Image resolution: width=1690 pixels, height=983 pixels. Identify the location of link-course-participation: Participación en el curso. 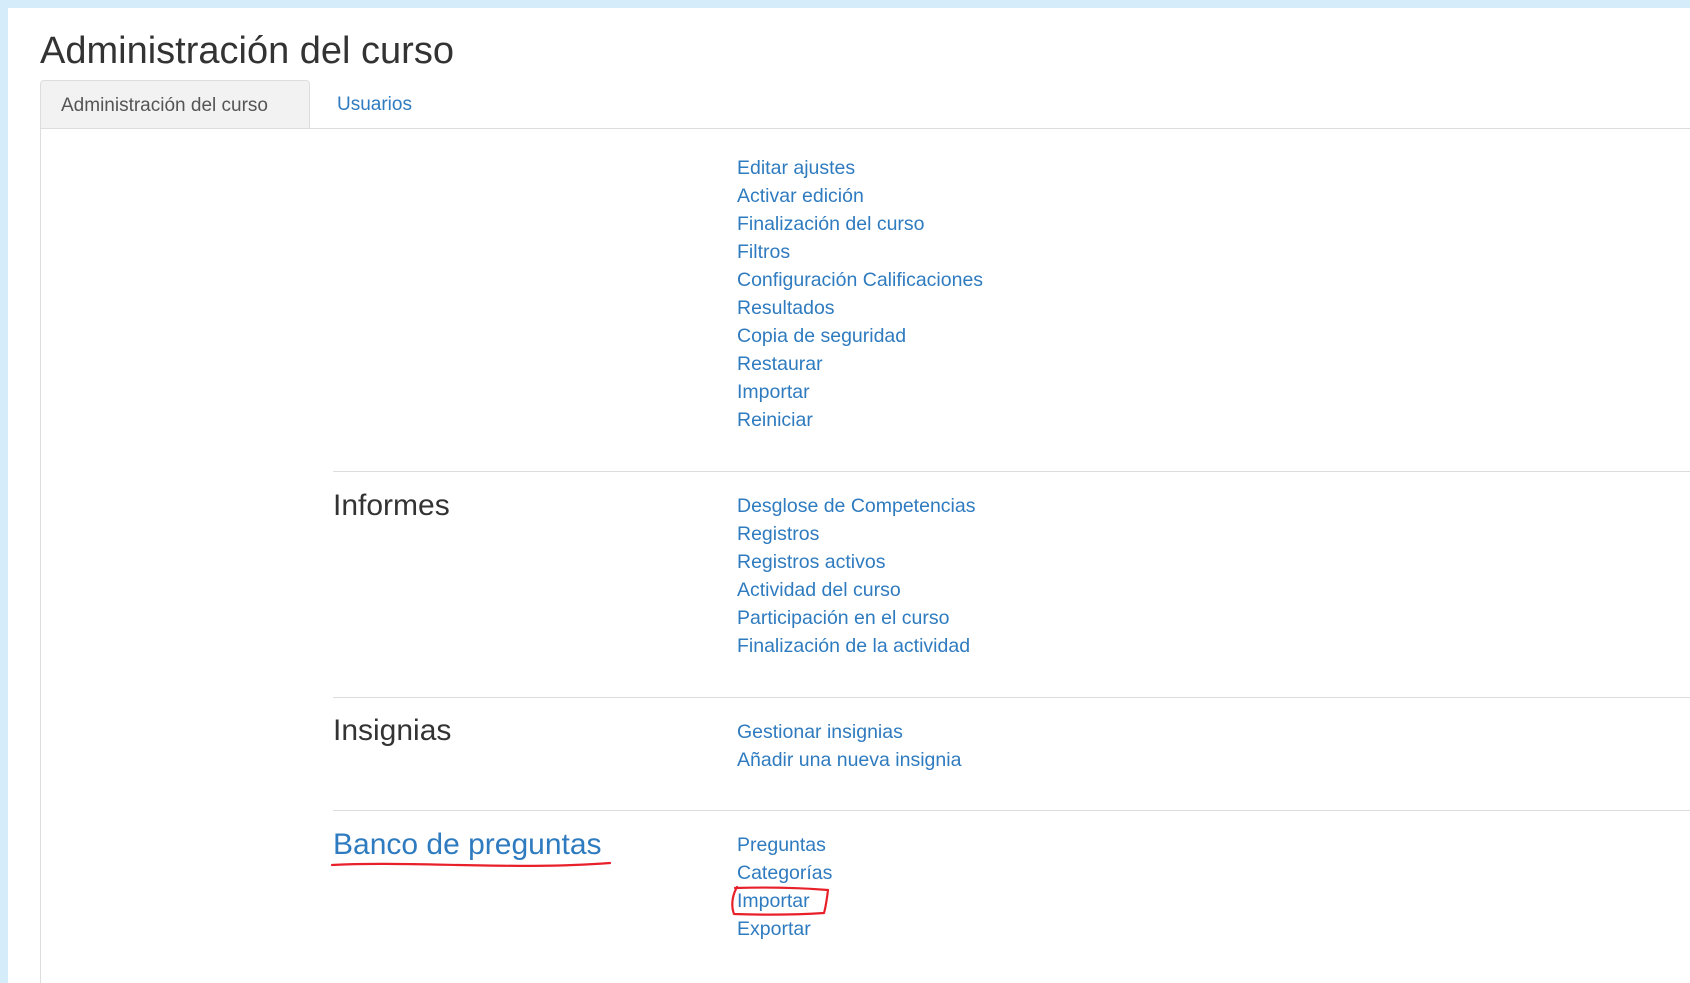
(856, 618).